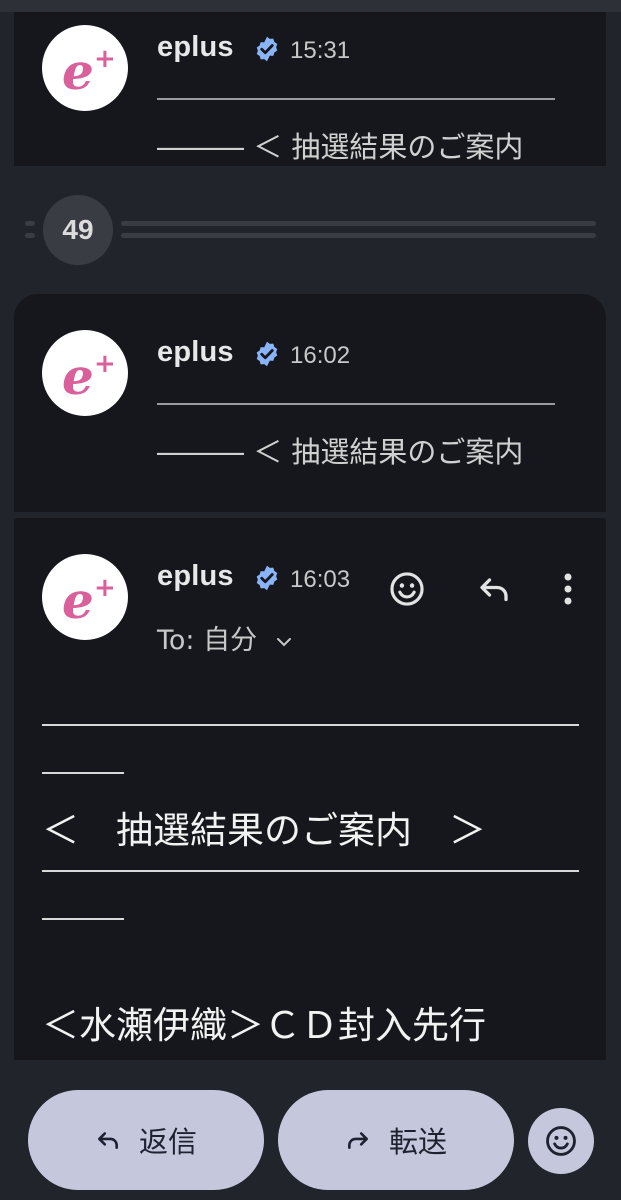  What do you see at coordinates (264, 1025) in the screenshot?
I see `body-text-line: ＜水瀬伊織＞ＣＤ封入先行` at bounding box center [264, 1025].